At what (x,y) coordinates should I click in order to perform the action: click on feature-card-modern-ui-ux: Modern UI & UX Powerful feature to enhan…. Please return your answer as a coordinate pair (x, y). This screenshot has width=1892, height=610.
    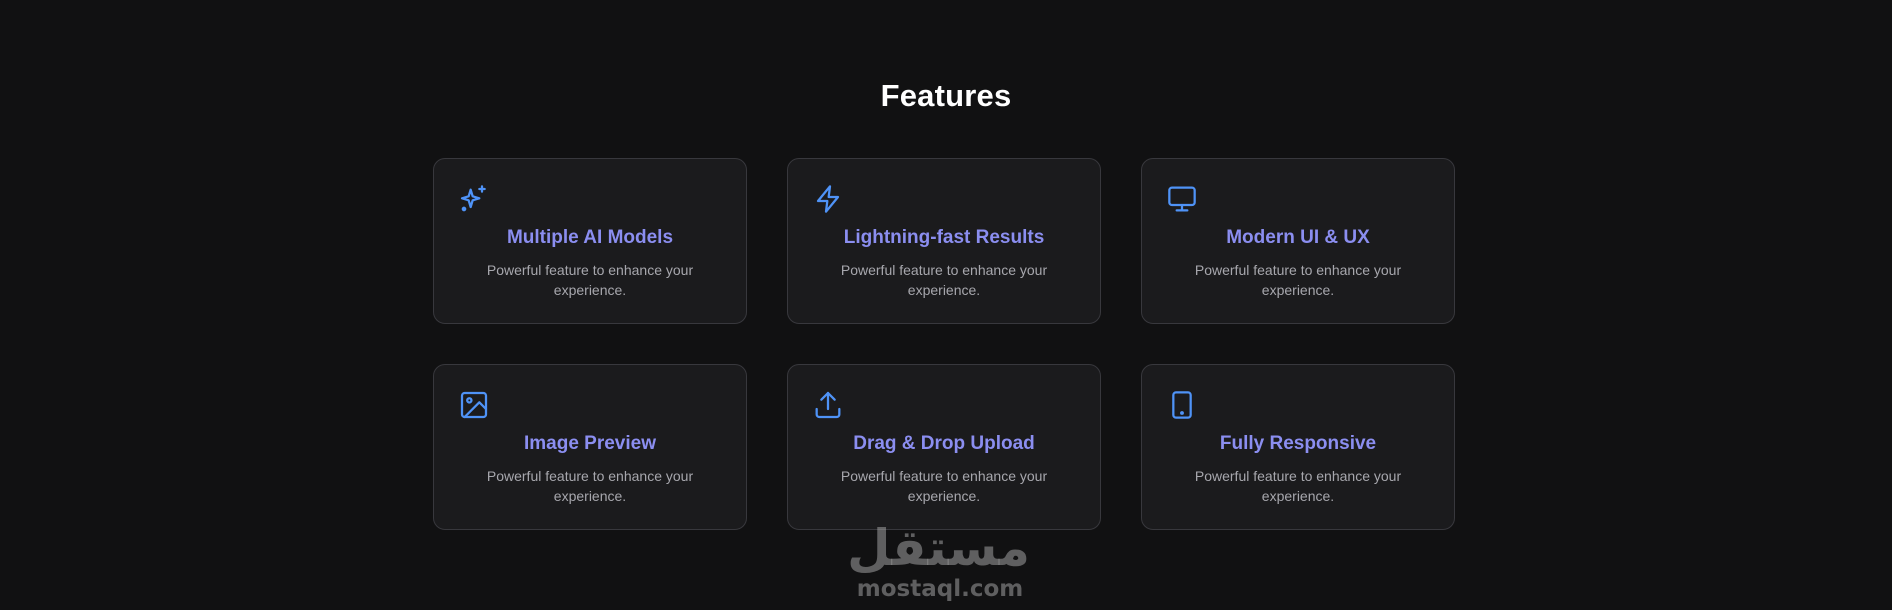
    Looking at the image, I should click on (1298, 241).